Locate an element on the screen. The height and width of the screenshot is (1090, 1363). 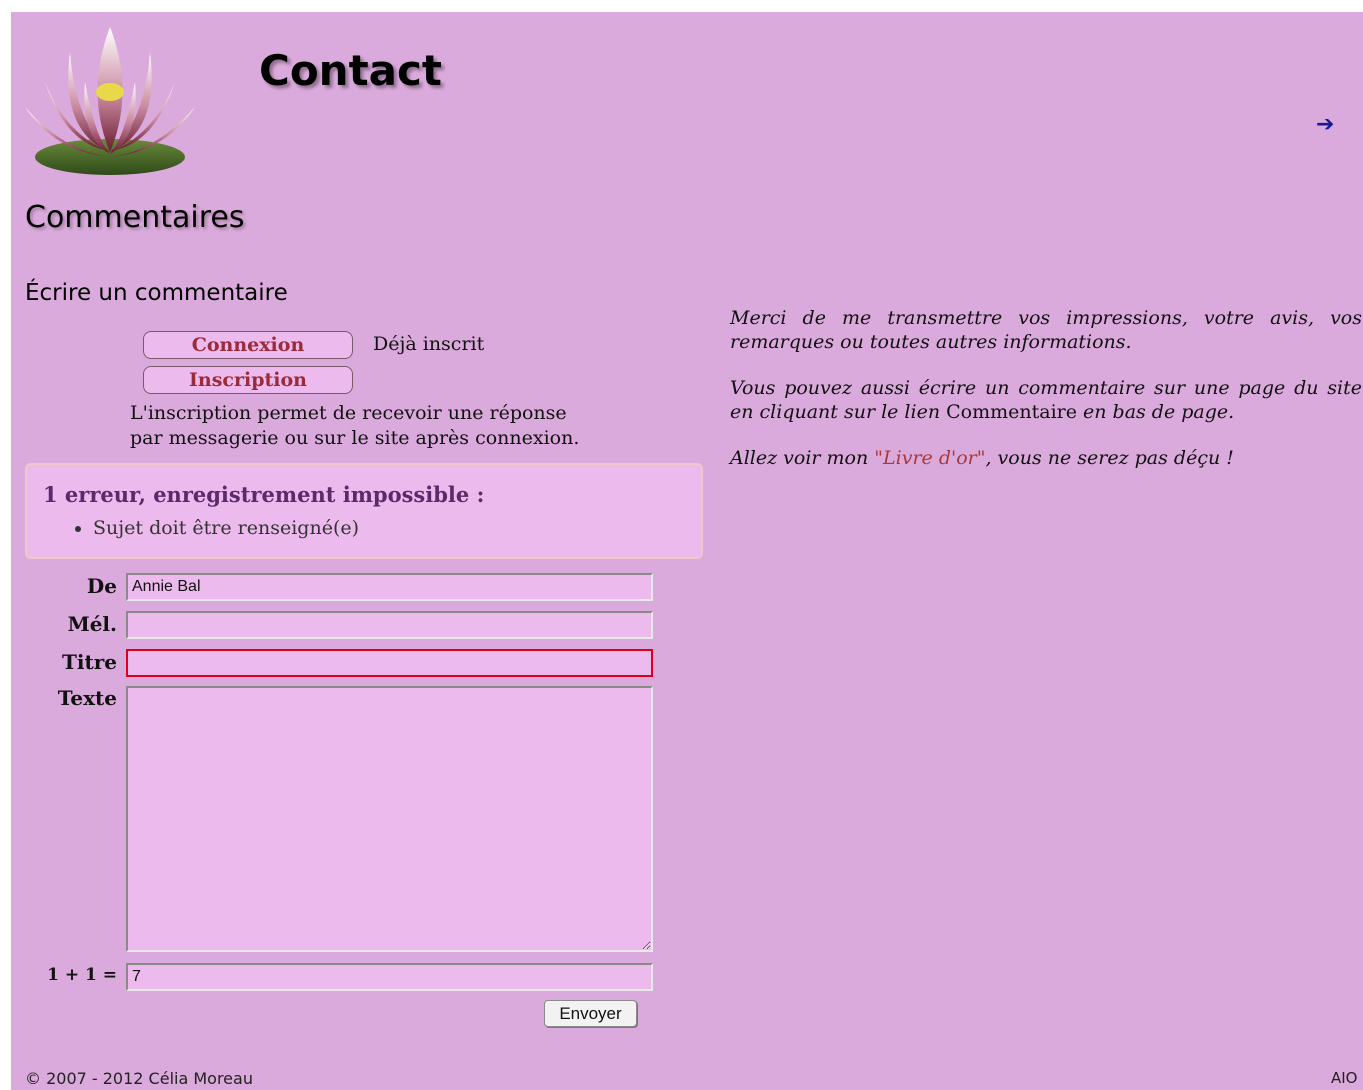
footer-right-text: AIO is located at coordinates (1344, 1078).